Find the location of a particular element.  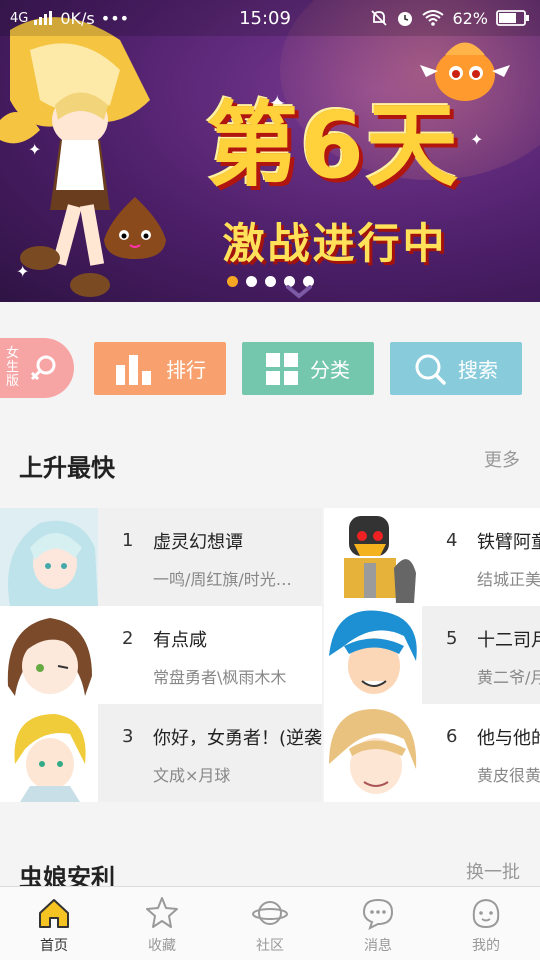

search-icon is located at coordinates (430, 369).